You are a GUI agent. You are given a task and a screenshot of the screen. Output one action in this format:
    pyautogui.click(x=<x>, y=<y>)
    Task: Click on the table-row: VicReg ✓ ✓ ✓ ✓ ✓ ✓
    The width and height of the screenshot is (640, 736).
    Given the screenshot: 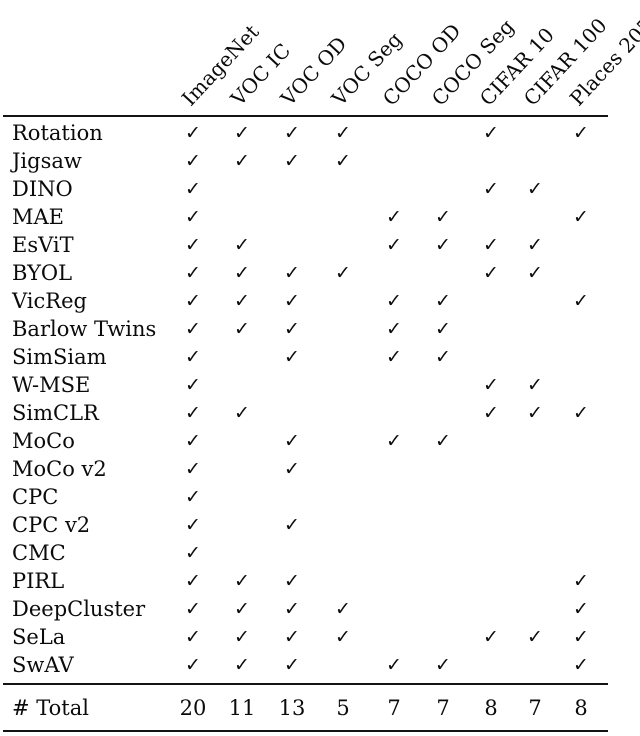 What is the action you would take?
    pyautogui.click(x=320, y=301)
    